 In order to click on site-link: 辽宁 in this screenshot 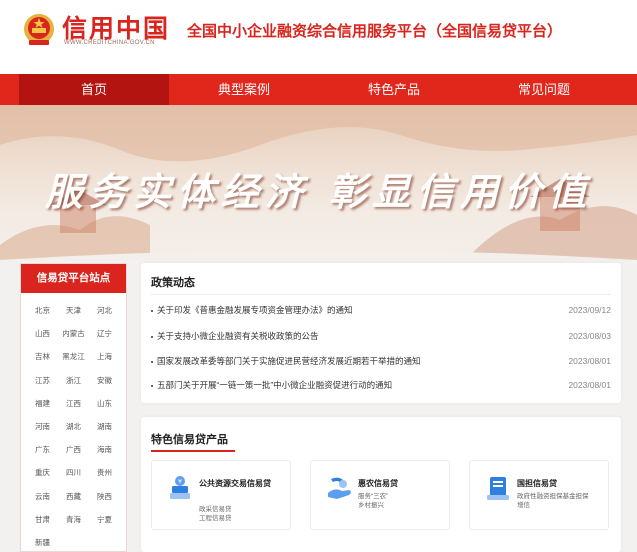, I will do `click(104, 333)`.